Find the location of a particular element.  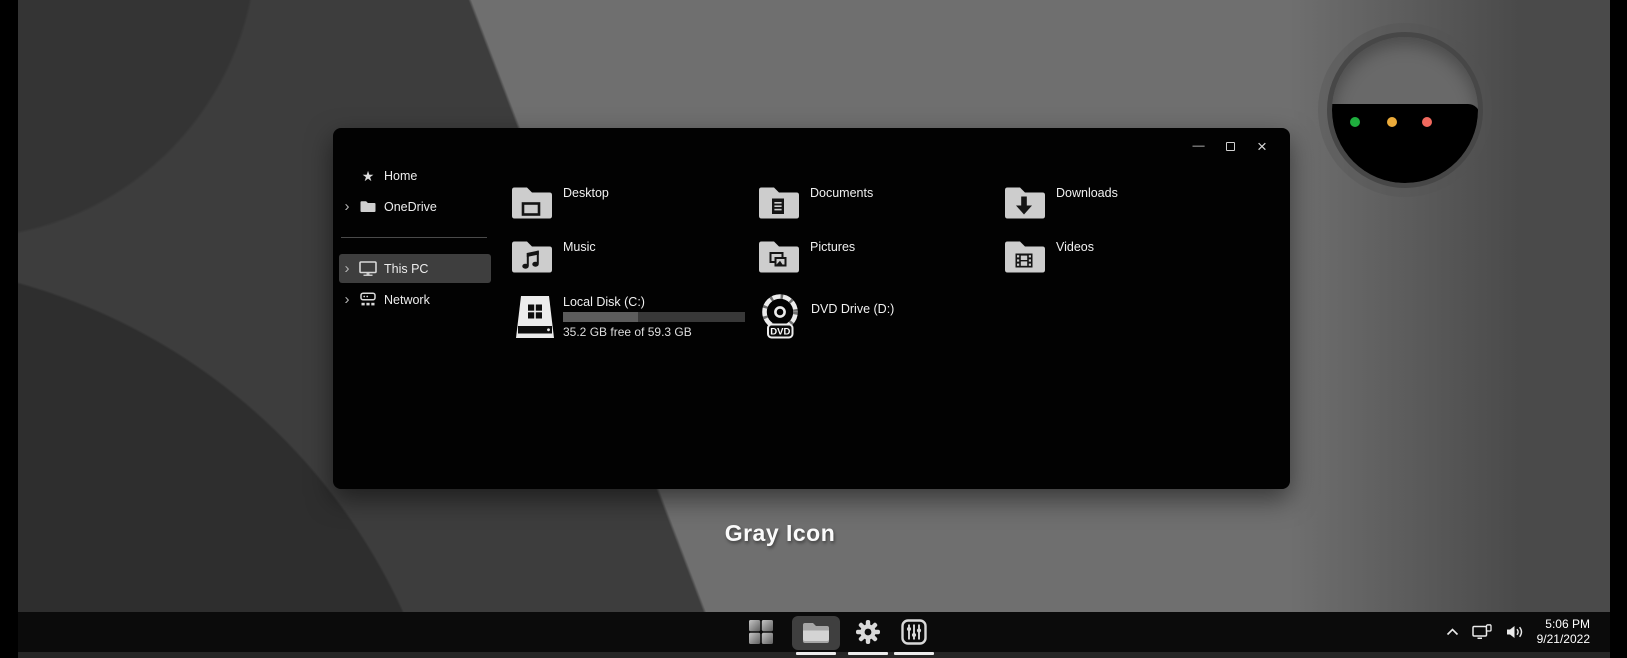

minimize-icon: — is located at coordinates (1198, 145).